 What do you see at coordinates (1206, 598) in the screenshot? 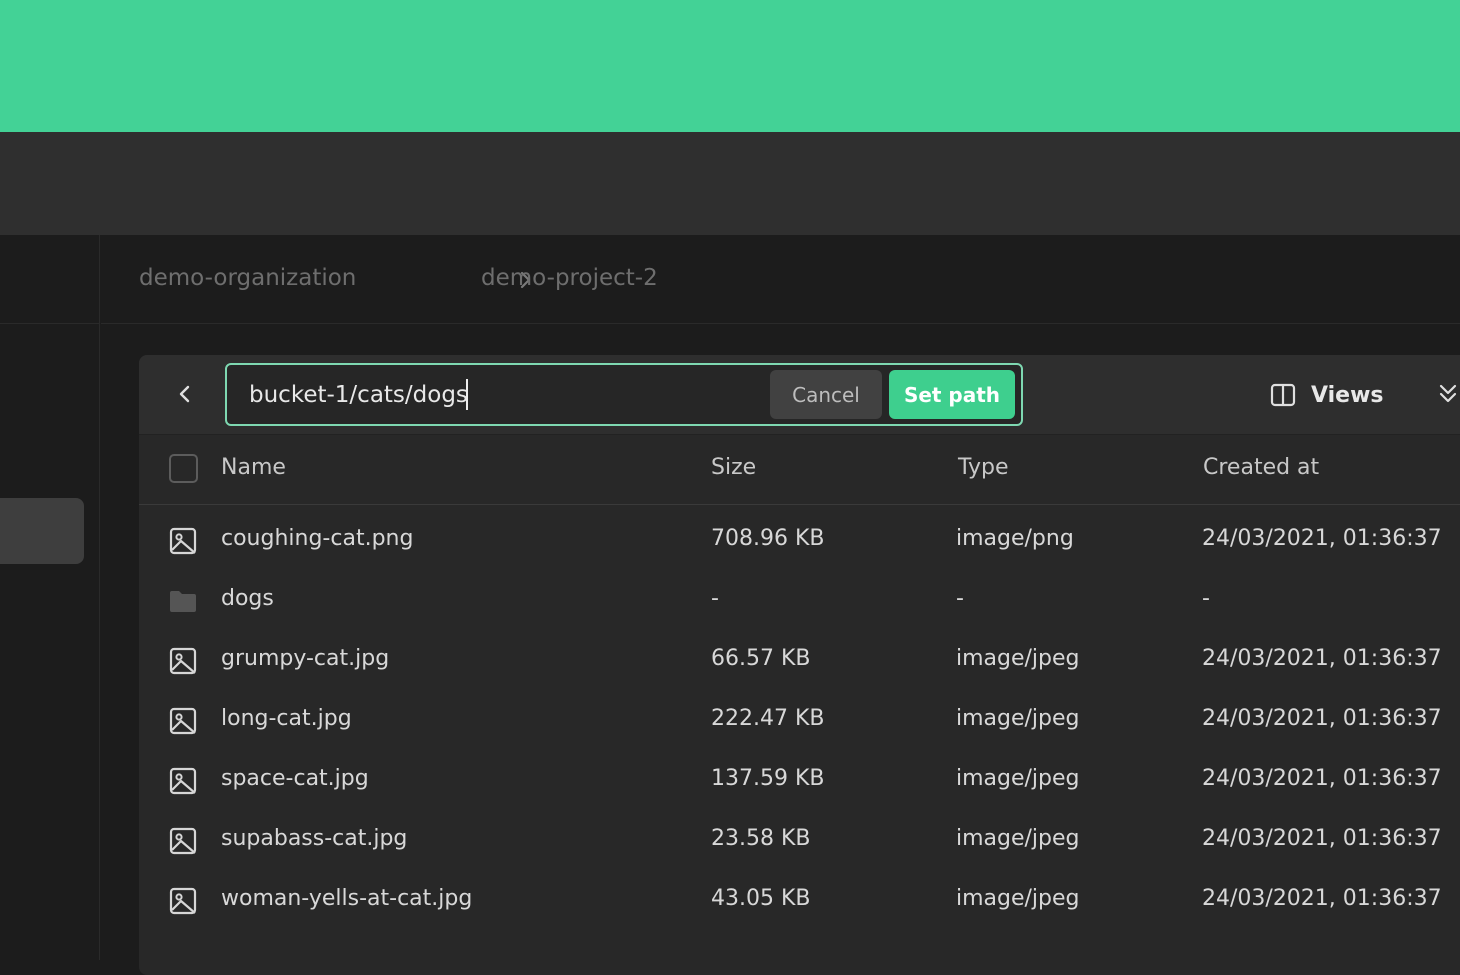
I see `file-created-at: -` at bounding box center [1206, 598].